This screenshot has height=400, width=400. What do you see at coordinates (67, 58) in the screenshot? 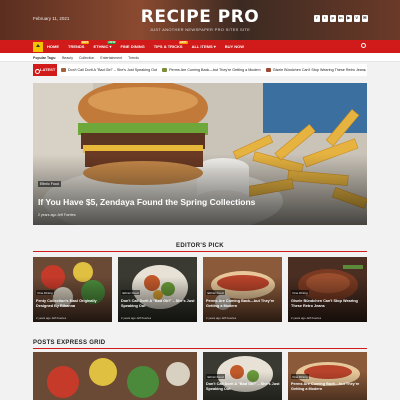
I see `tag-link: Beauty` at bounding box center [67, 58].